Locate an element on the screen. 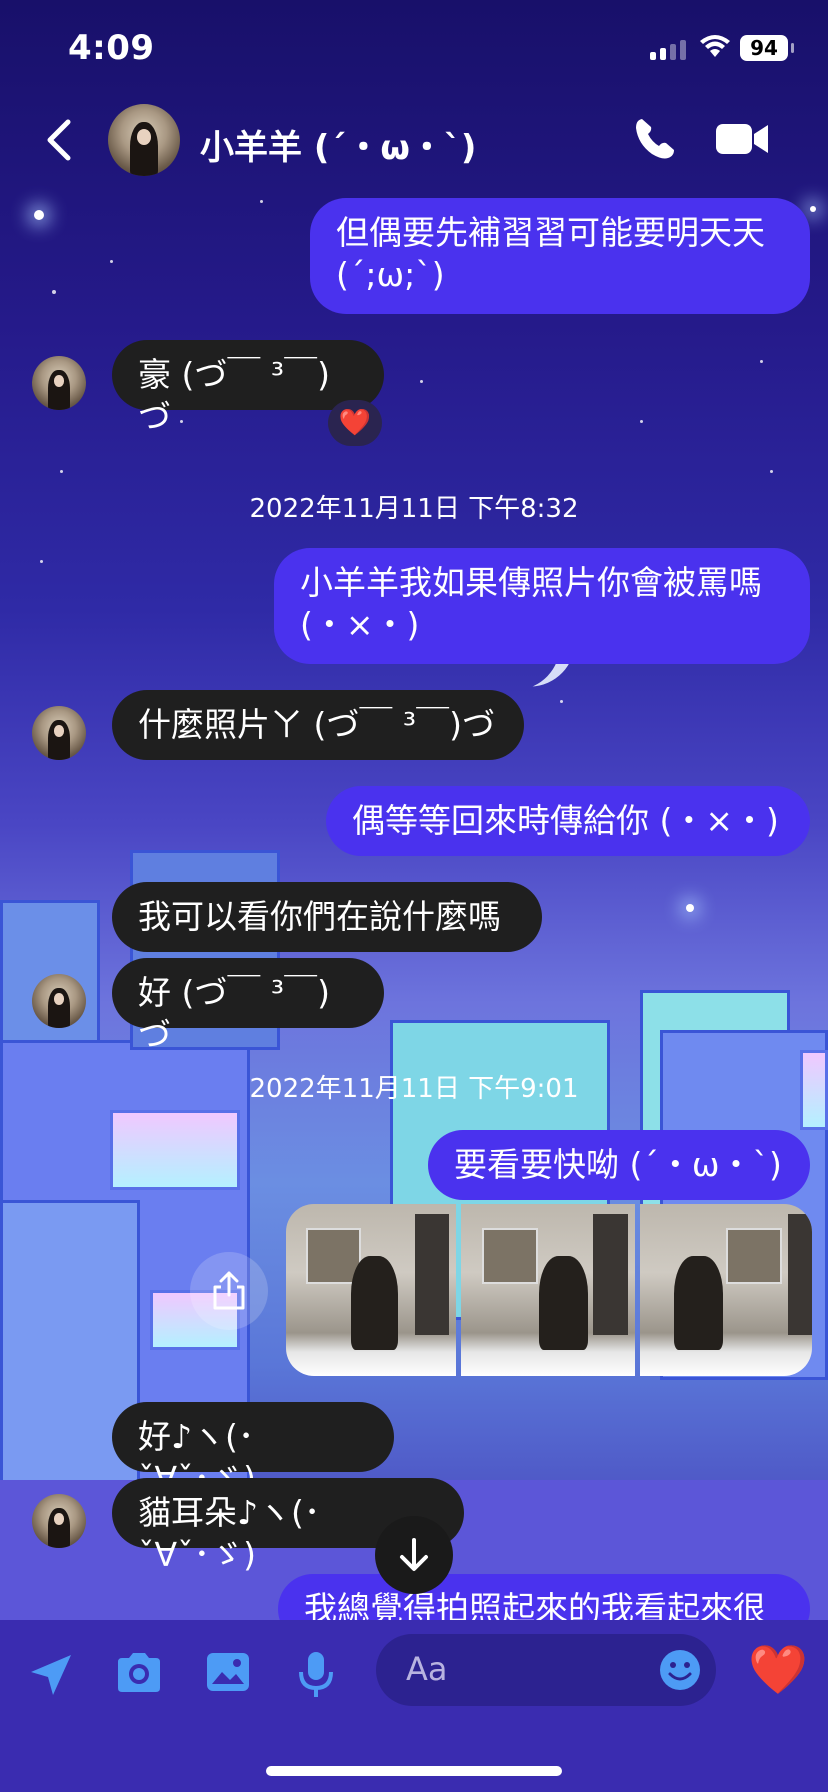 This screenshot has width=828, height=1792. timestamp-divider: 2022年11月11日 下午9:01 is located at coordinates (414, 1089).